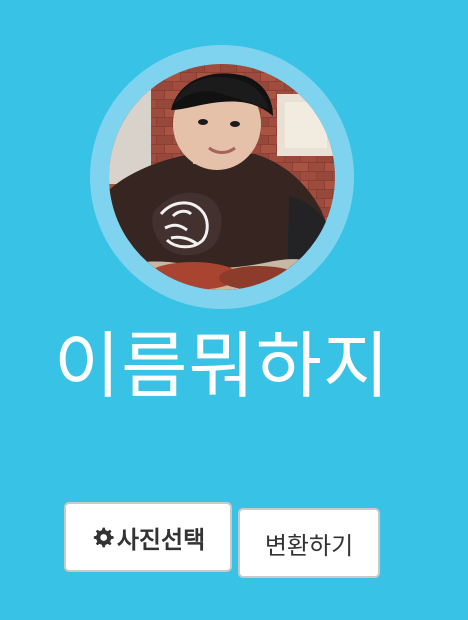  I want to click on profile-name: 이름뭐하지, so click(222, 366).